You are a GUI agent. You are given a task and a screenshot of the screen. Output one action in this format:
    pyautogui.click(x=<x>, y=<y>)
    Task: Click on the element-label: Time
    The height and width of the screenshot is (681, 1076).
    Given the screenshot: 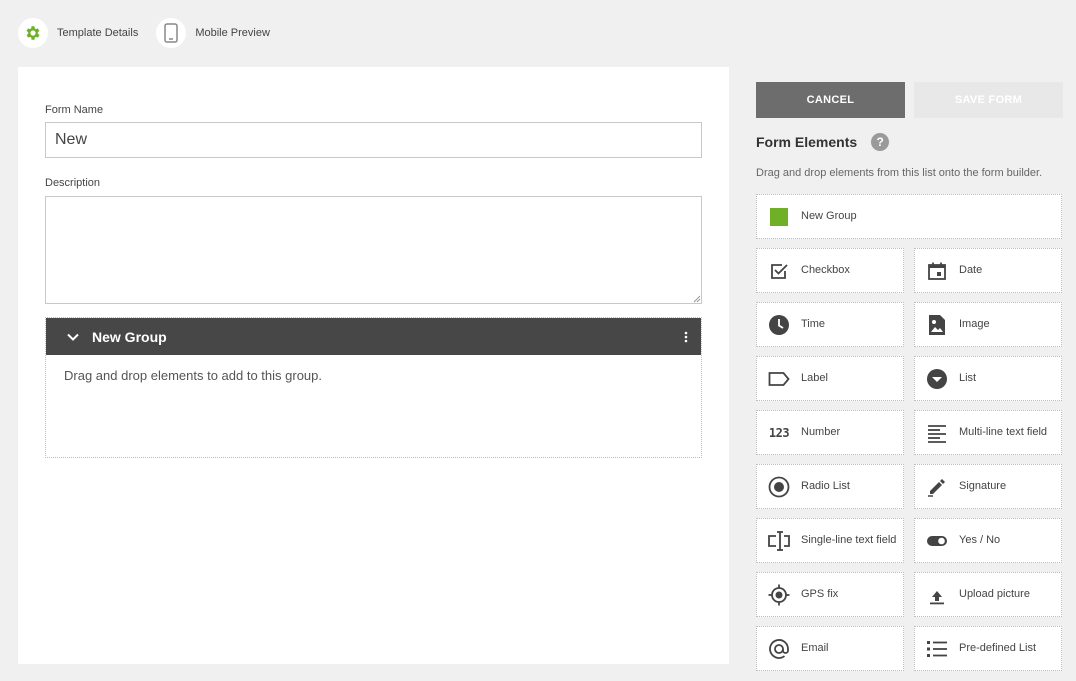 What is the action you would take?
    pyautogui.click(x=813, y=324)
    